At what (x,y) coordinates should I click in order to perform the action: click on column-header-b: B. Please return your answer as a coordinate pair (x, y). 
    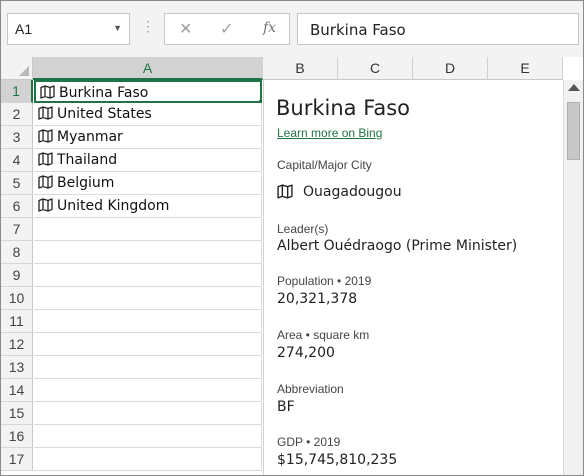
    Looking at the image, I should click on (300, 68).